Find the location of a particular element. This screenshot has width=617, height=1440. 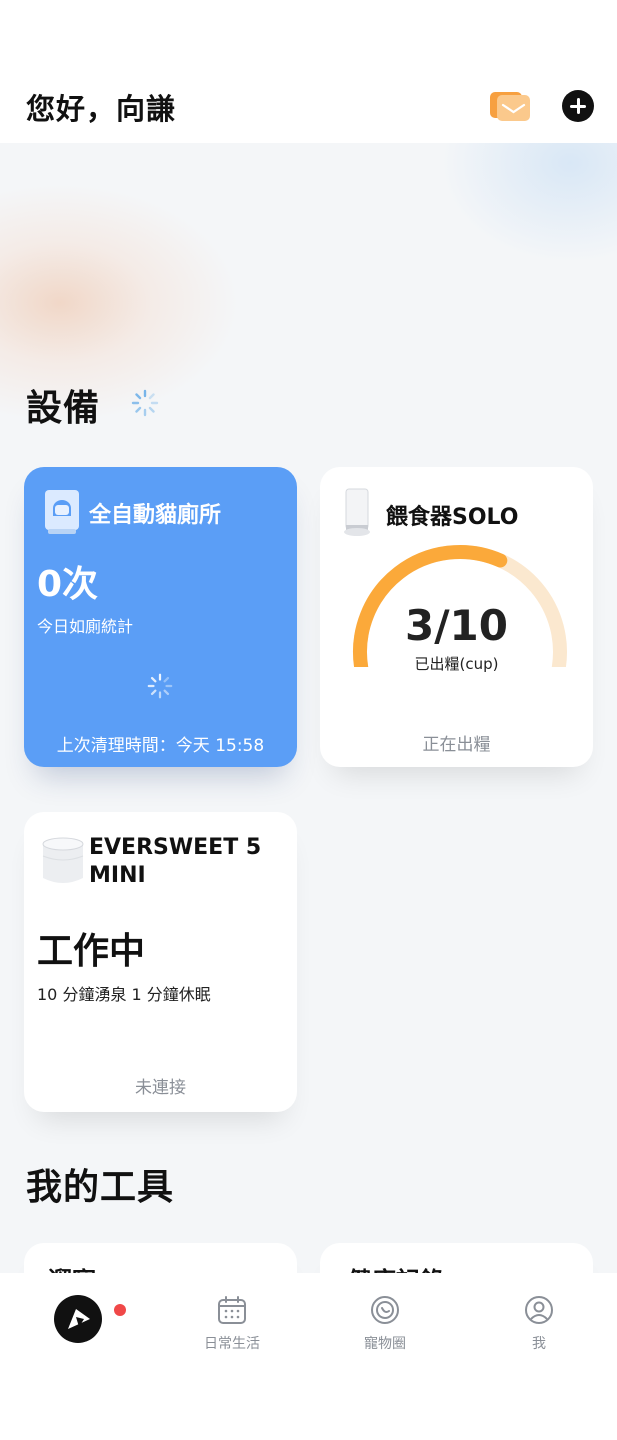

home-logo-icon is located at coordinates (79, 1319).